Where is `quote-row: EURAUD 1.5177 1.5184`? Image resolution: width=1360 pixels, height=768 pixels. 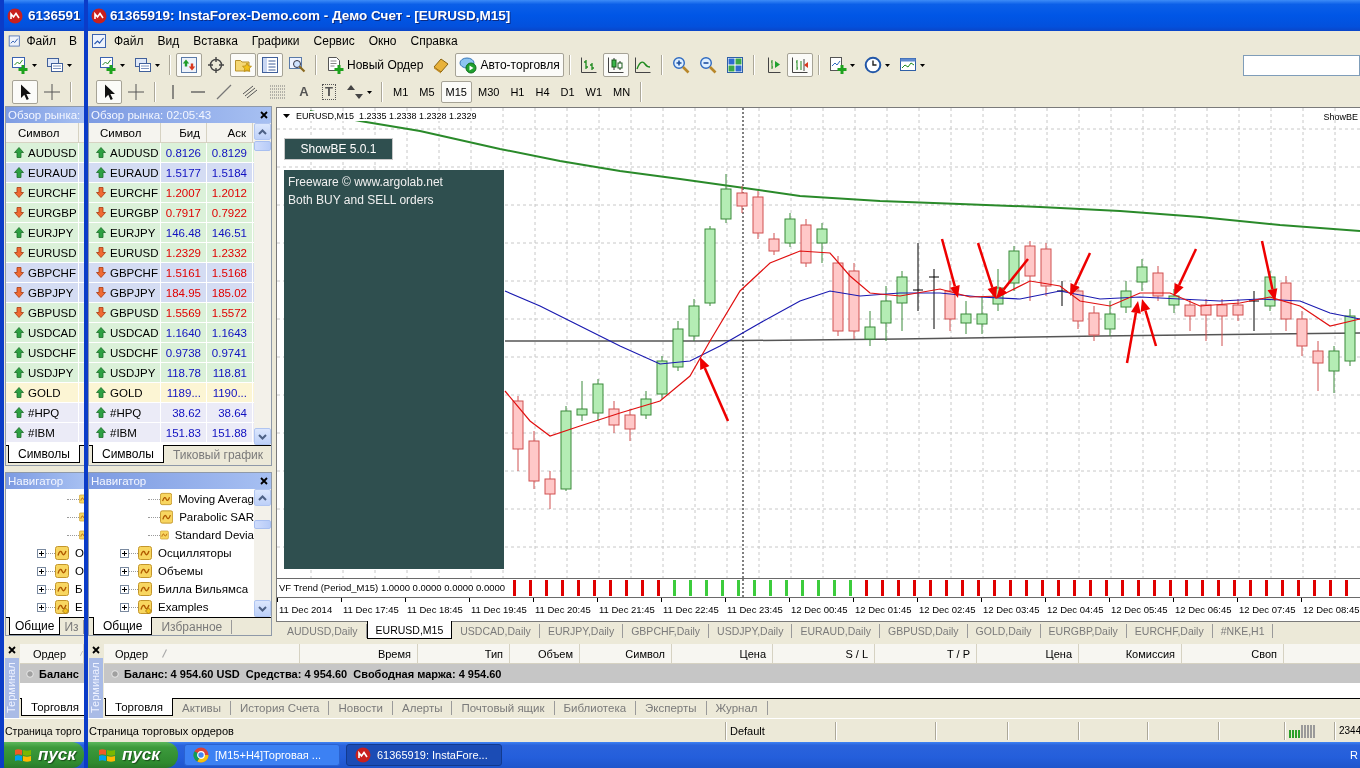 quote-row: EURAUD 1.5177 1.5184 is located at coordinates (171, 173).